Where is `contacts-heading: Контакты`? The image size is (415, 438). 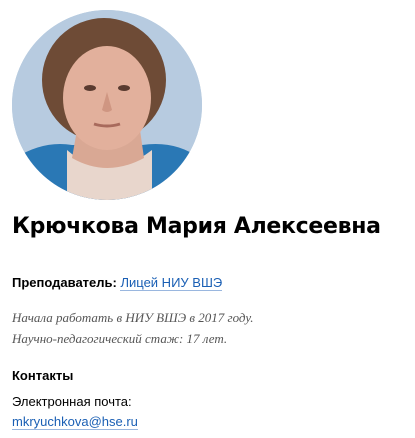
contacts-heading: Контакты is located at coordinates (43, 375).